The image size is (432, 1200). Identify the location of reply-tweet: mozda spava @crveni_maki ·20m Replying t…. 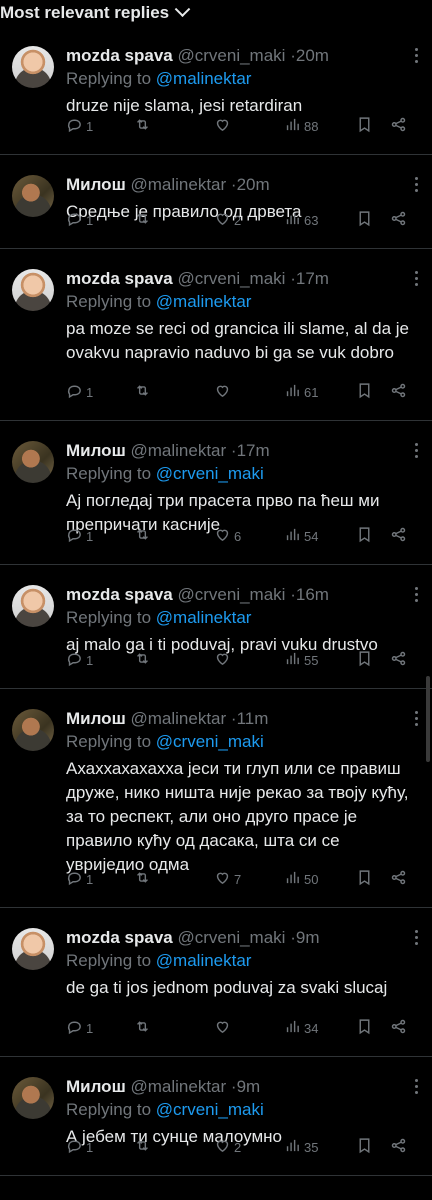
(216, 90).